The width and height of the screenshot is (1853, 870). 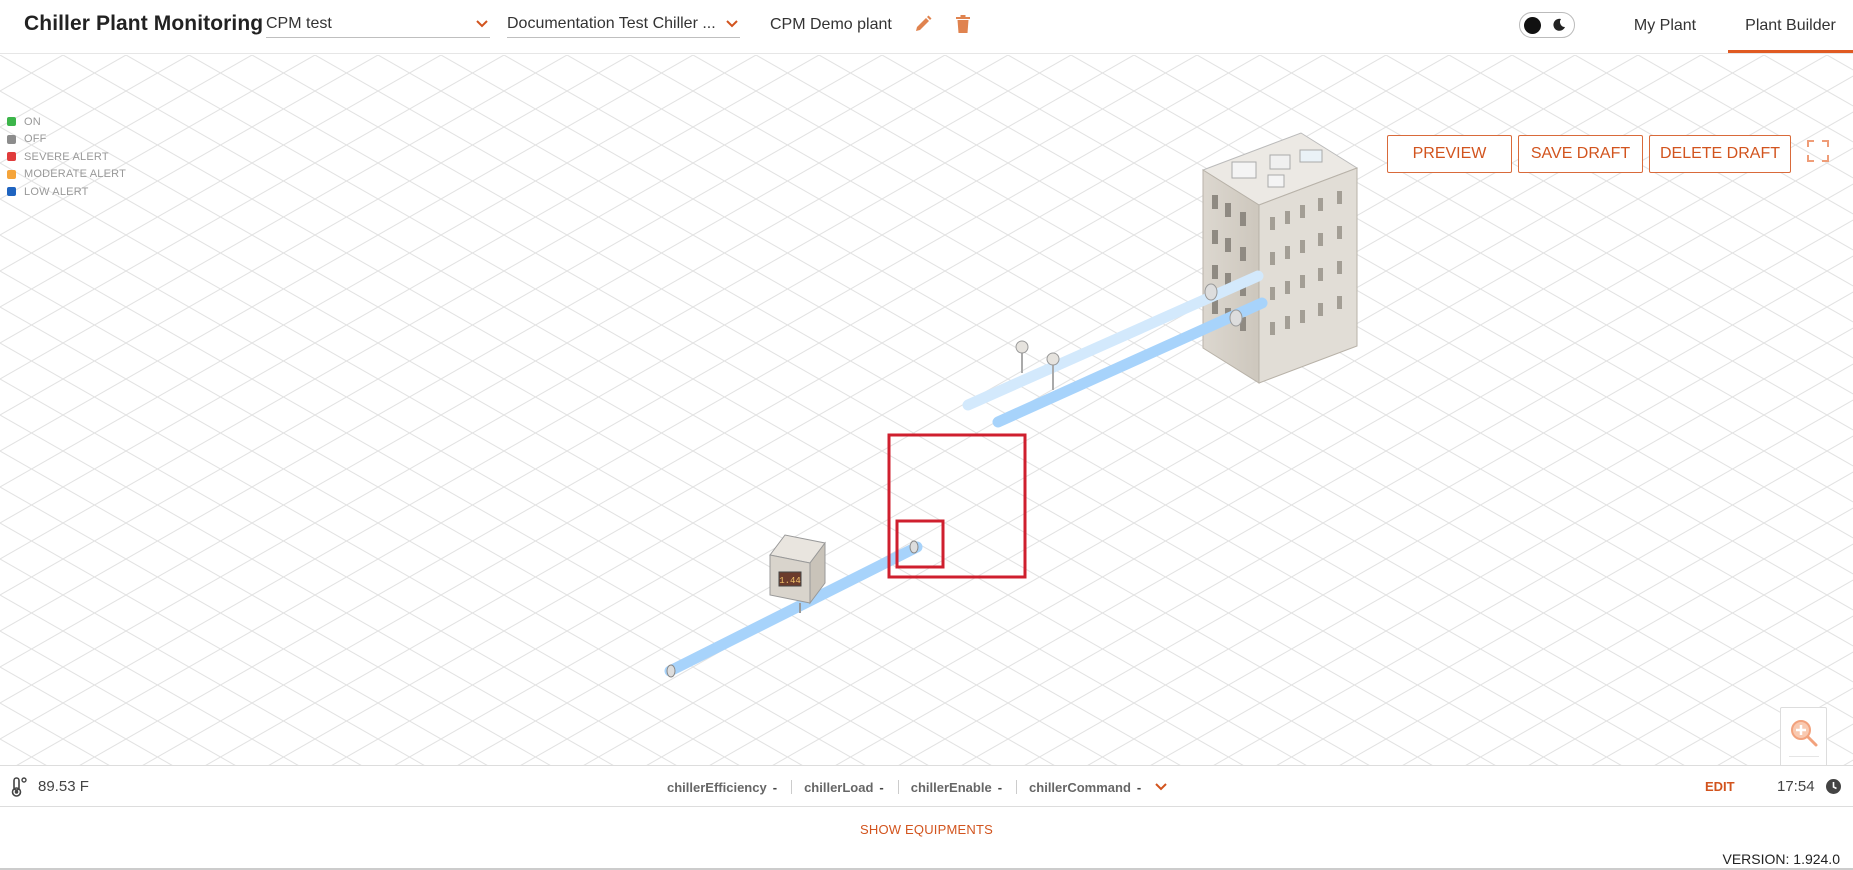 What do you see at coordinates (35, 139) in the screenshot?
I see `legend-label: OFF` at bounding box center [35, 139].